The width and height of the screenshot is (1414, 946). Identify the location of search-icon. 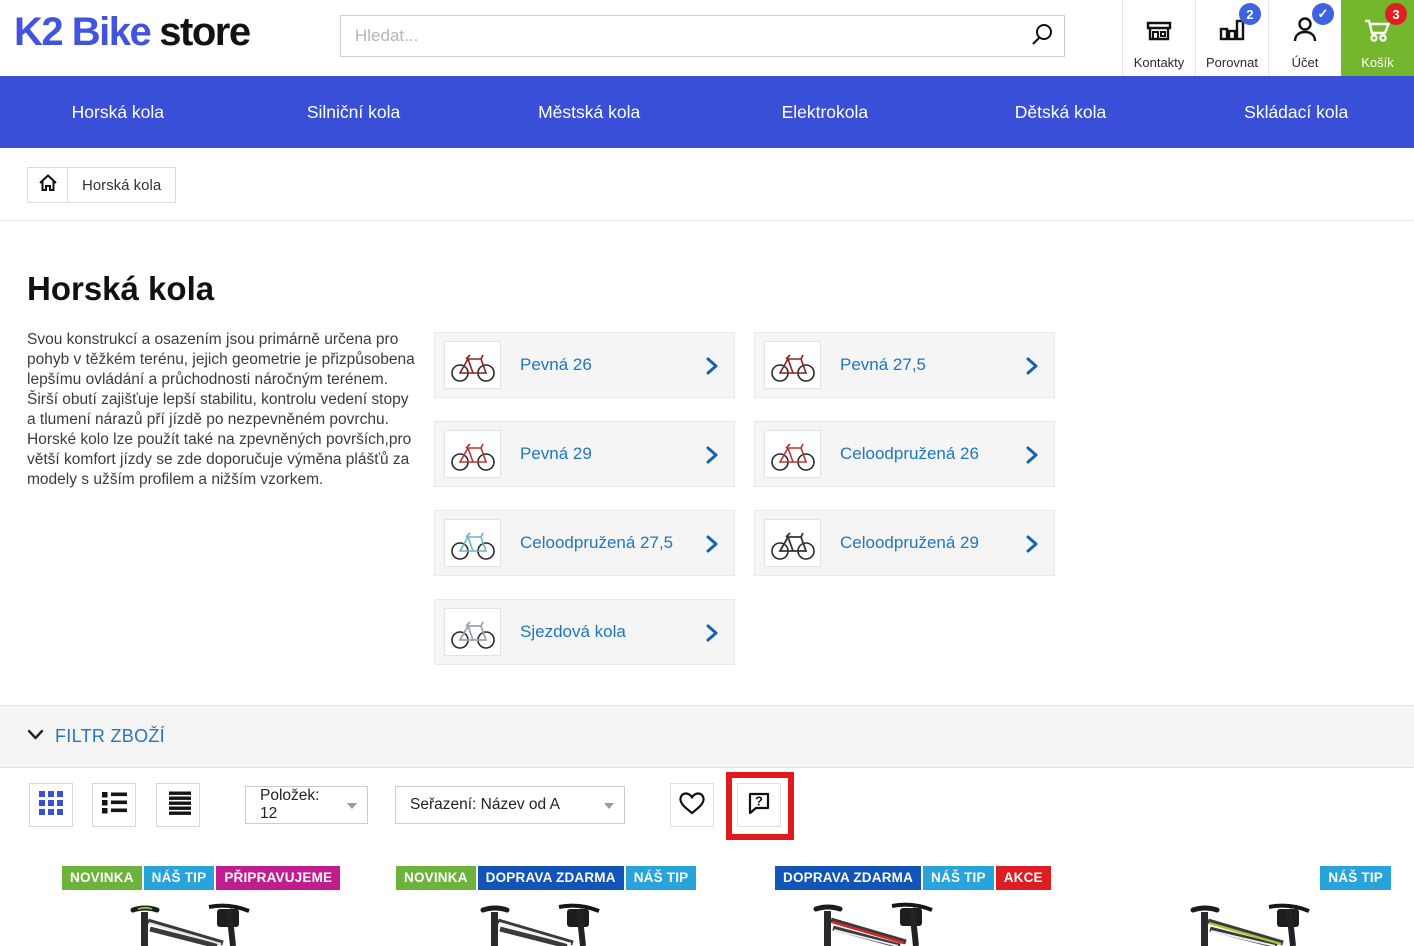
(1042, 37).